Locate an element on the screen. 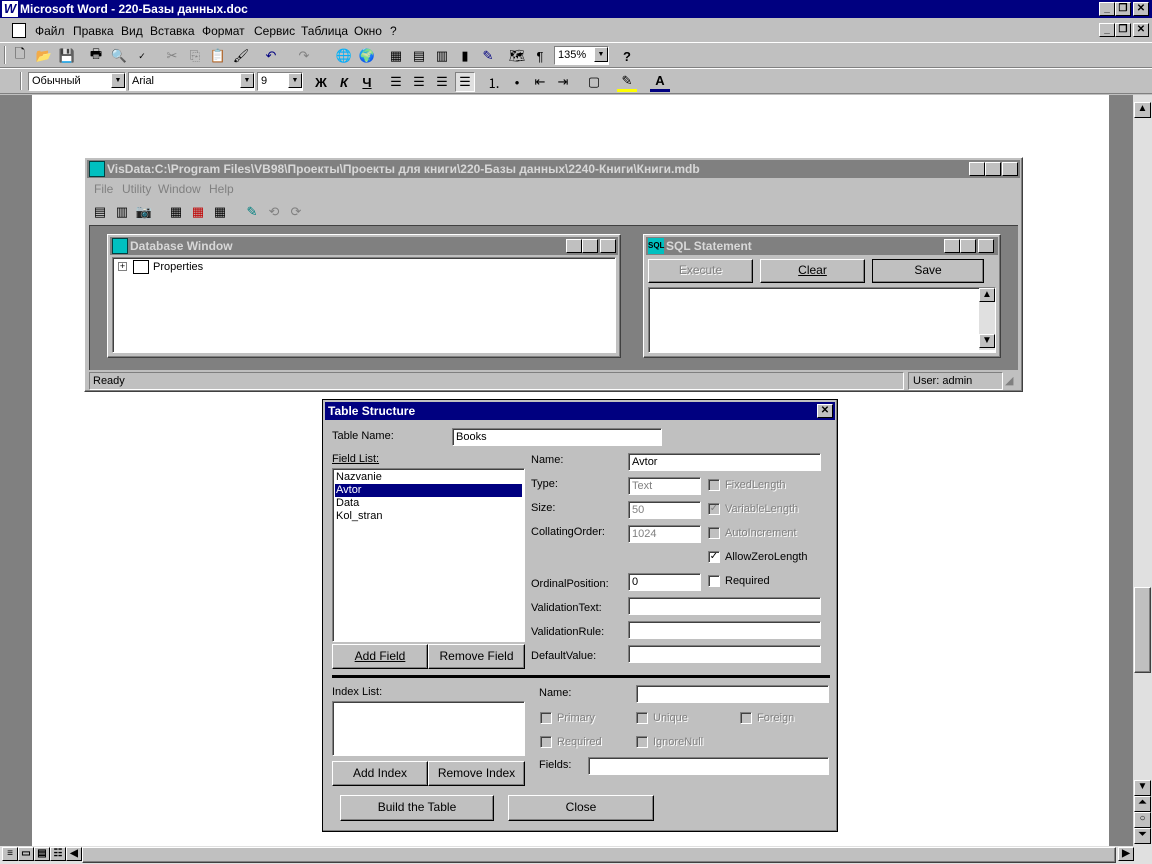  style-select: Обычный ▼ is located at coordinates (77, 81).